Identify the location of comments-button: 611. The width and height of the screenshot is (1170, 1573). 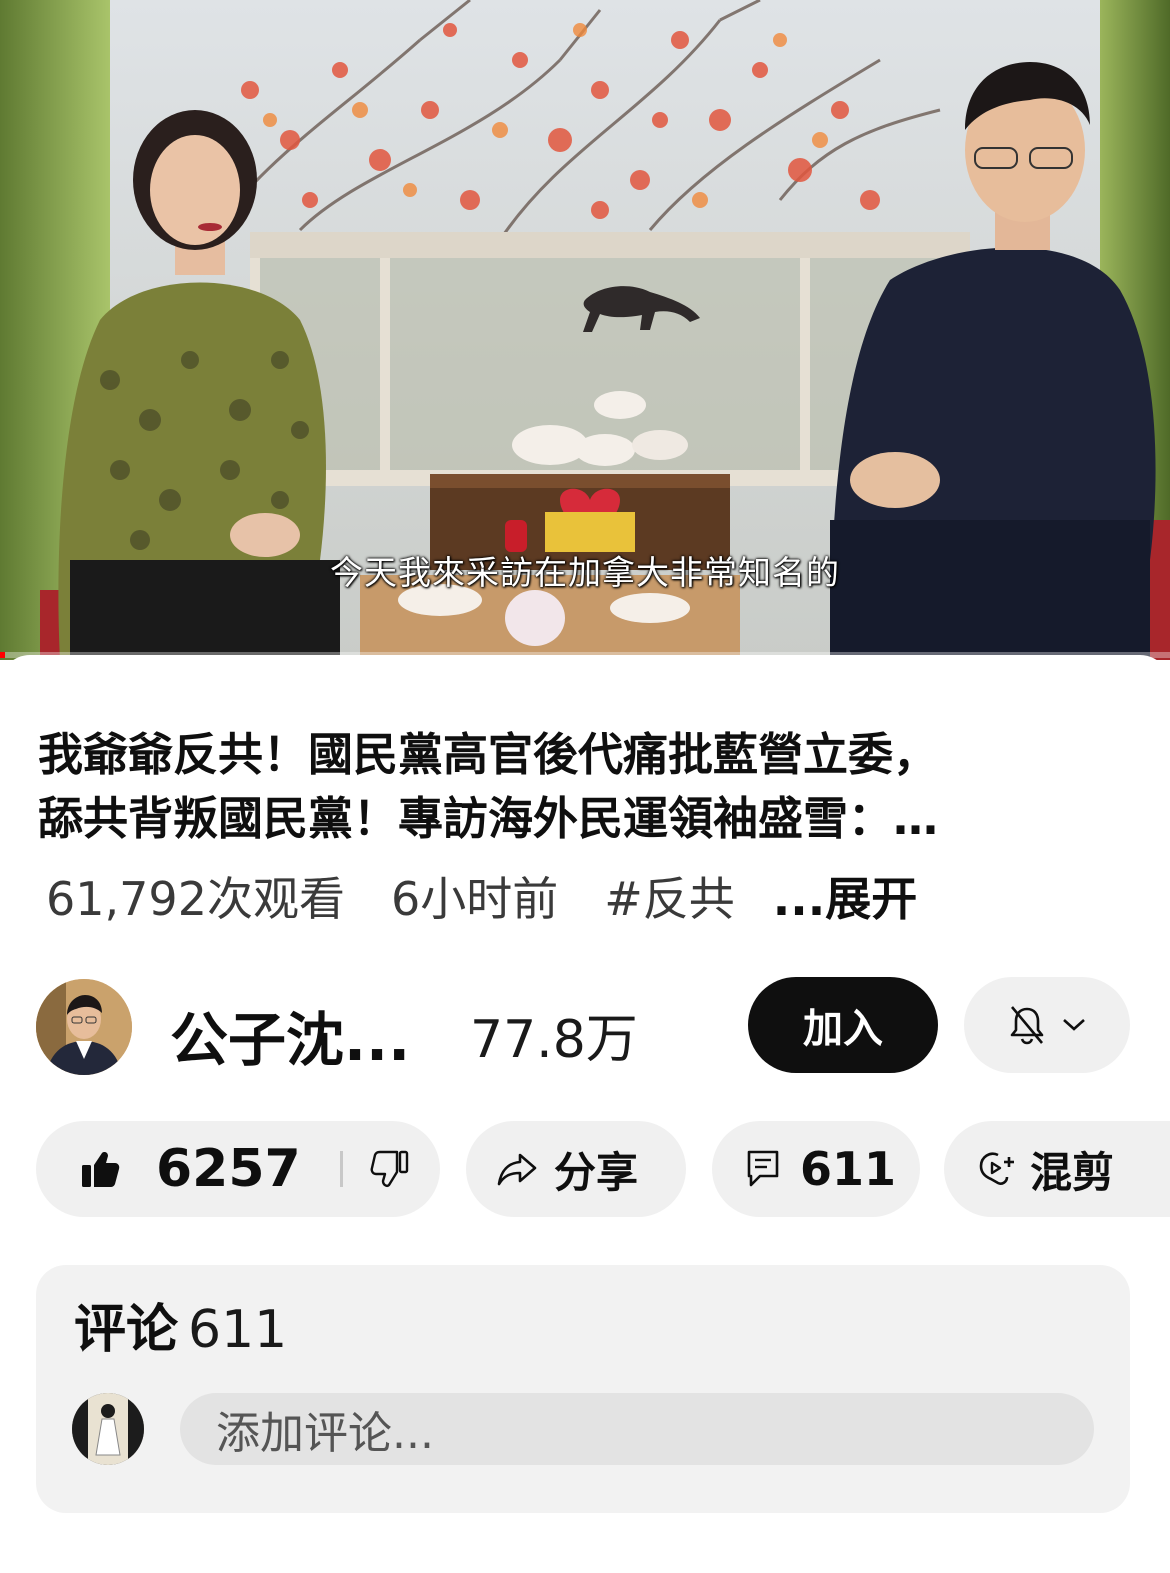
(816, 1169).